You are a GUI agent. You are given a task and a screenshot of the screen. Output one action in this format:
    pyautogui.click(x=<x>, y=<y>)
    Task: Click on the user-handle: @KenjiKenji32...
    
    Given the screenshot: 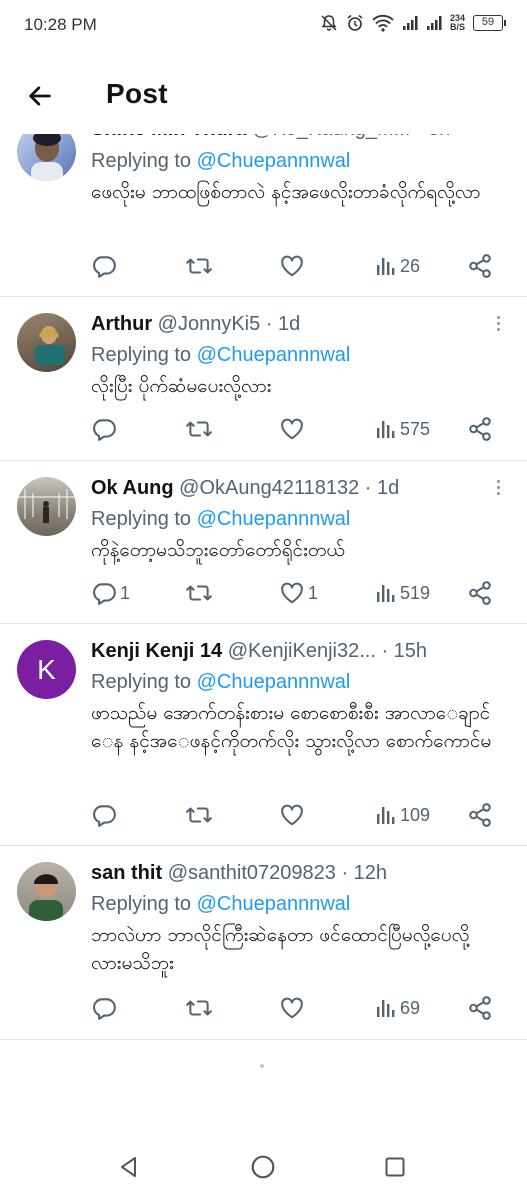 What is the action you would take?
    pyautogui.click(x=302, y=651)
    